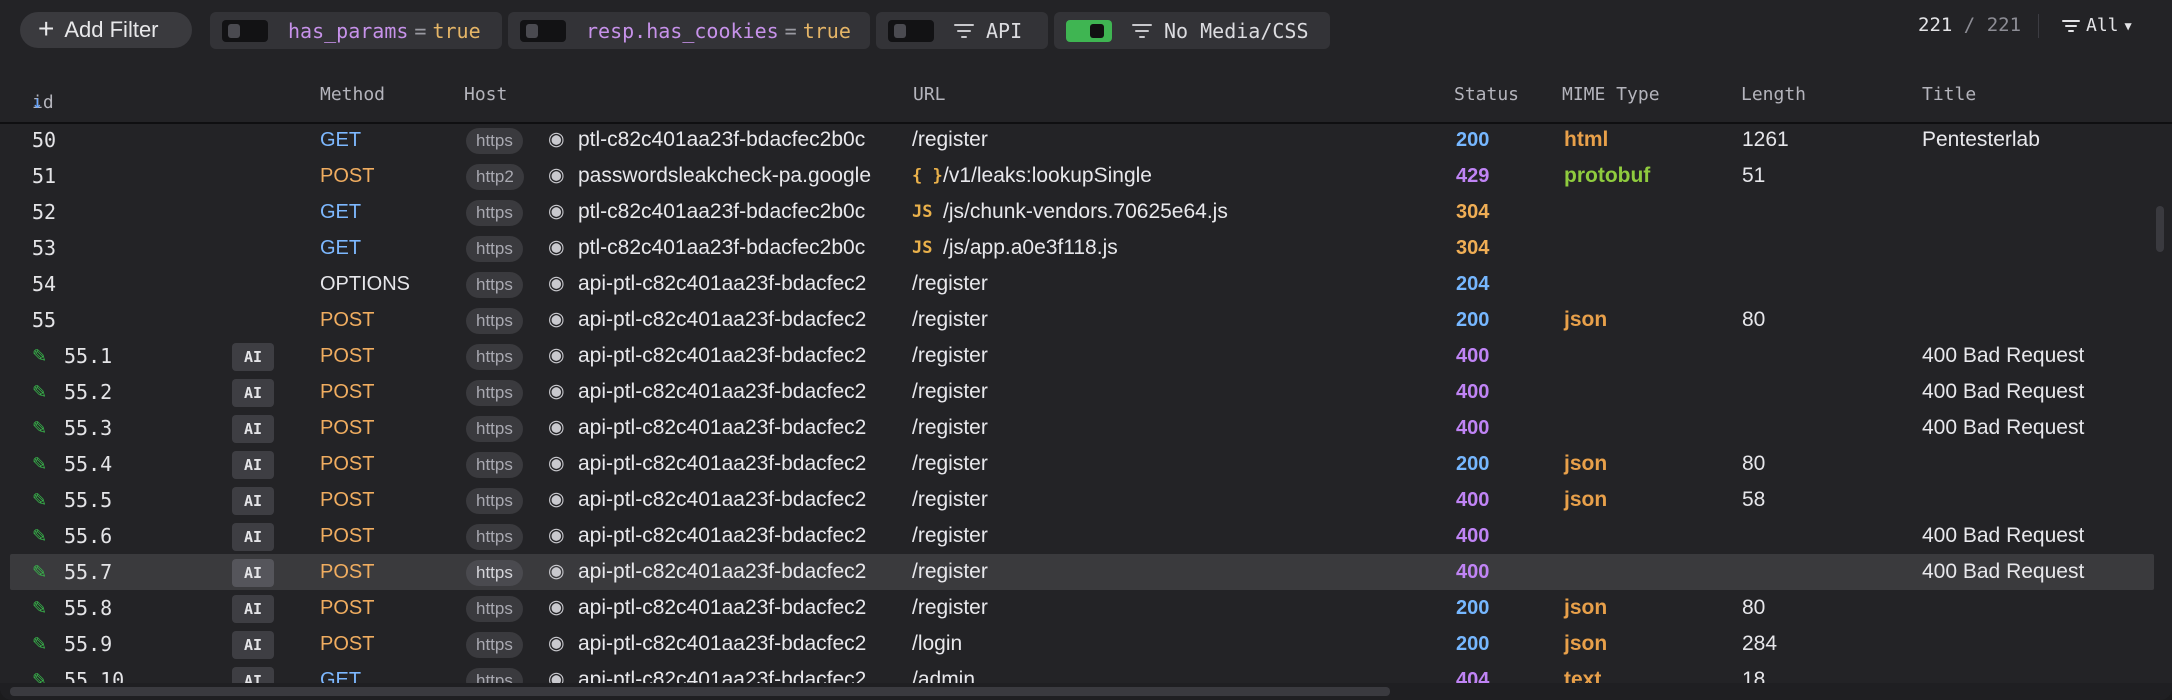 The height and width of the screenshot is (700, 2172). What do you see at coordinates (365, 284) in the screenshot?
I see `cell-method: OPTIONS` at bounding box center [365, 284].